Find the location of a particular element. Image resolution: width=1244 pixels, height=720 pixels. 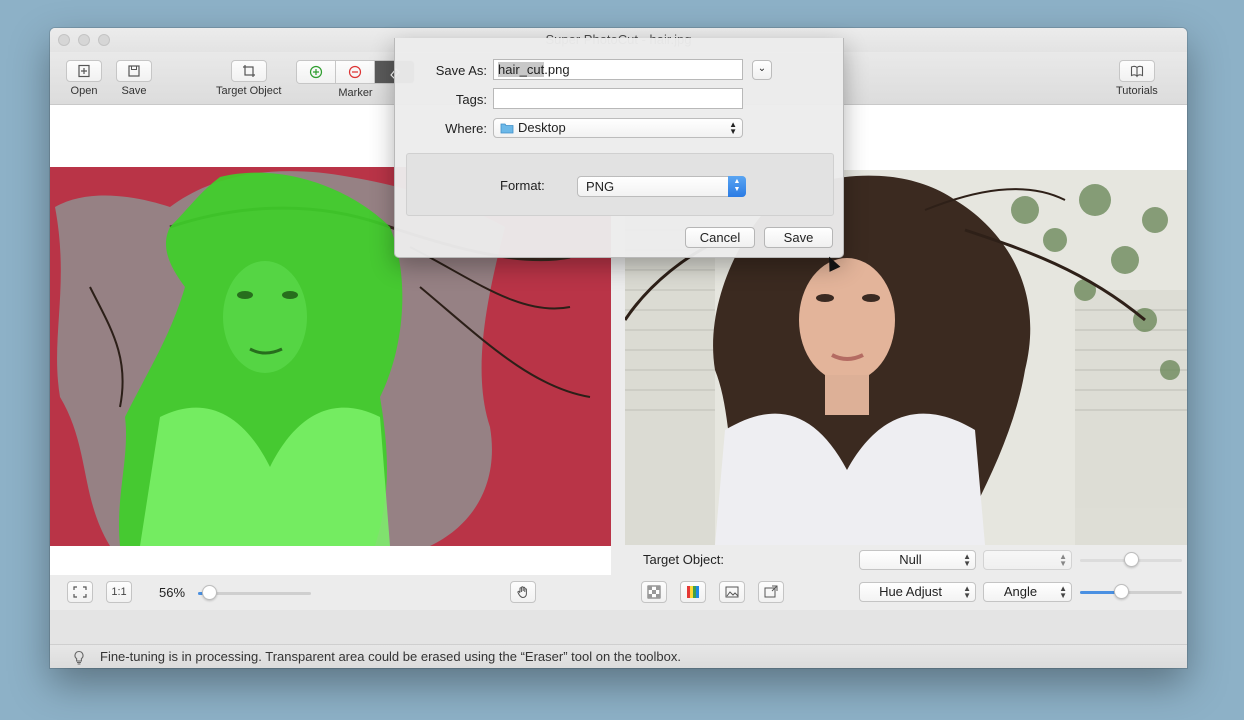

tutorials-tool: Tutorials is located at coordinates (1137, 78).